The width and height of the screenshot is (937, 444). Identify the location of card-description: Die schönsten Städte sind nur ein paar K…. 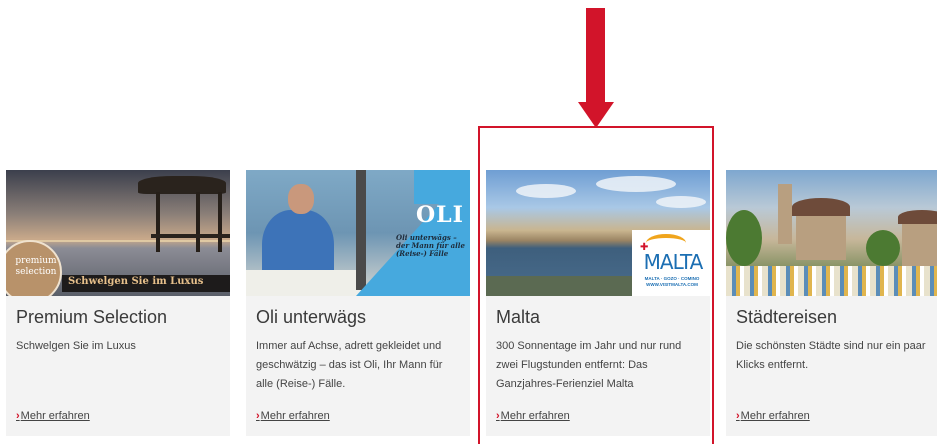
(831, 355).